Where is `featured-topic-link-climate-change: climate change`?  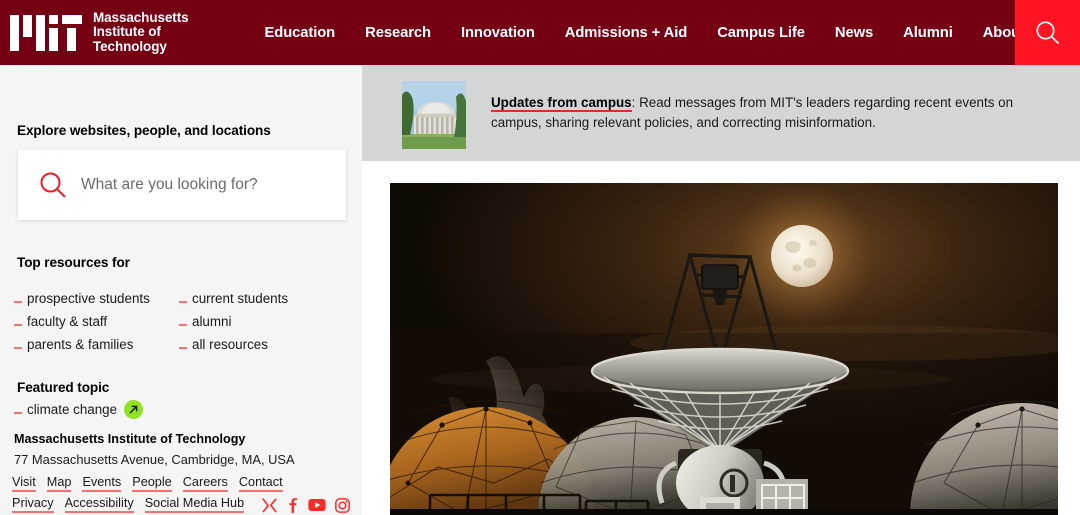
featured-topic-link-climate-change: climate change is located at coordinates (79, 409).